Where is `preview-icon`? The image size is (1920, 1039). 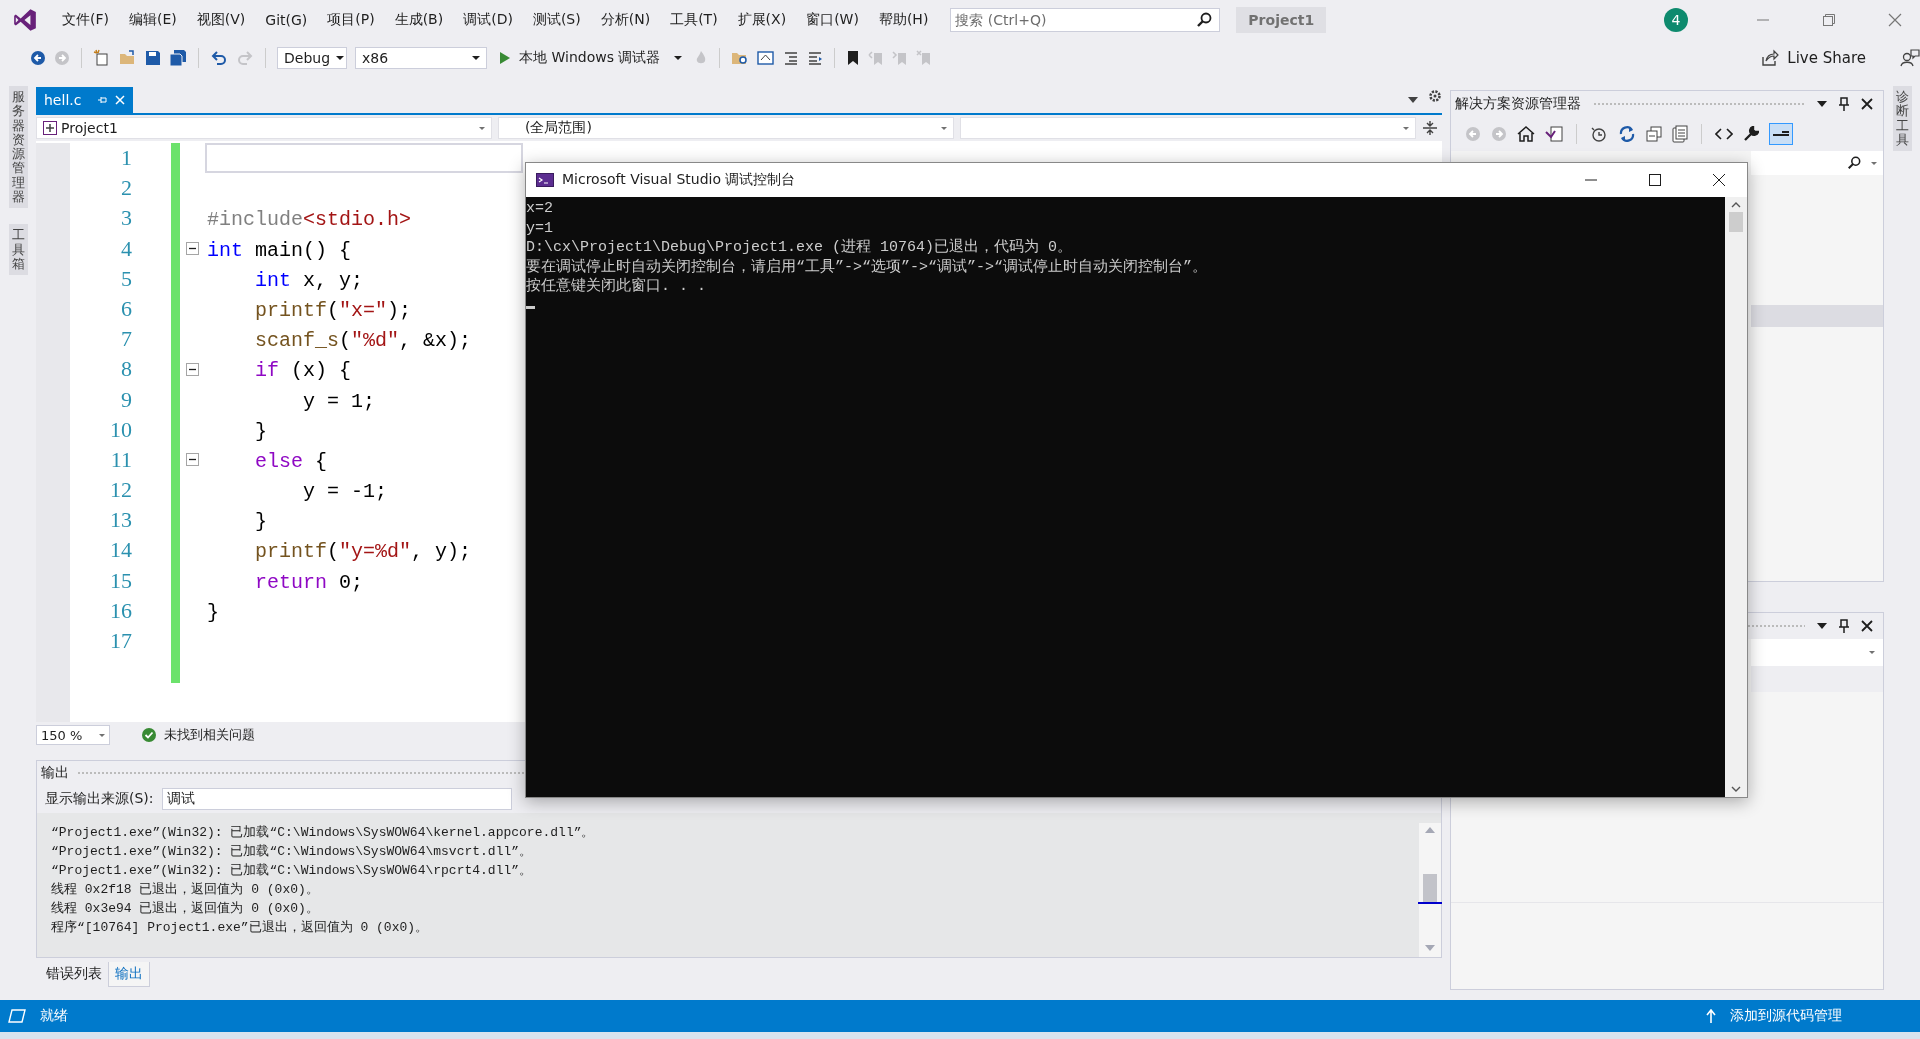 preview-icon is located at coordinates (1781, 134).